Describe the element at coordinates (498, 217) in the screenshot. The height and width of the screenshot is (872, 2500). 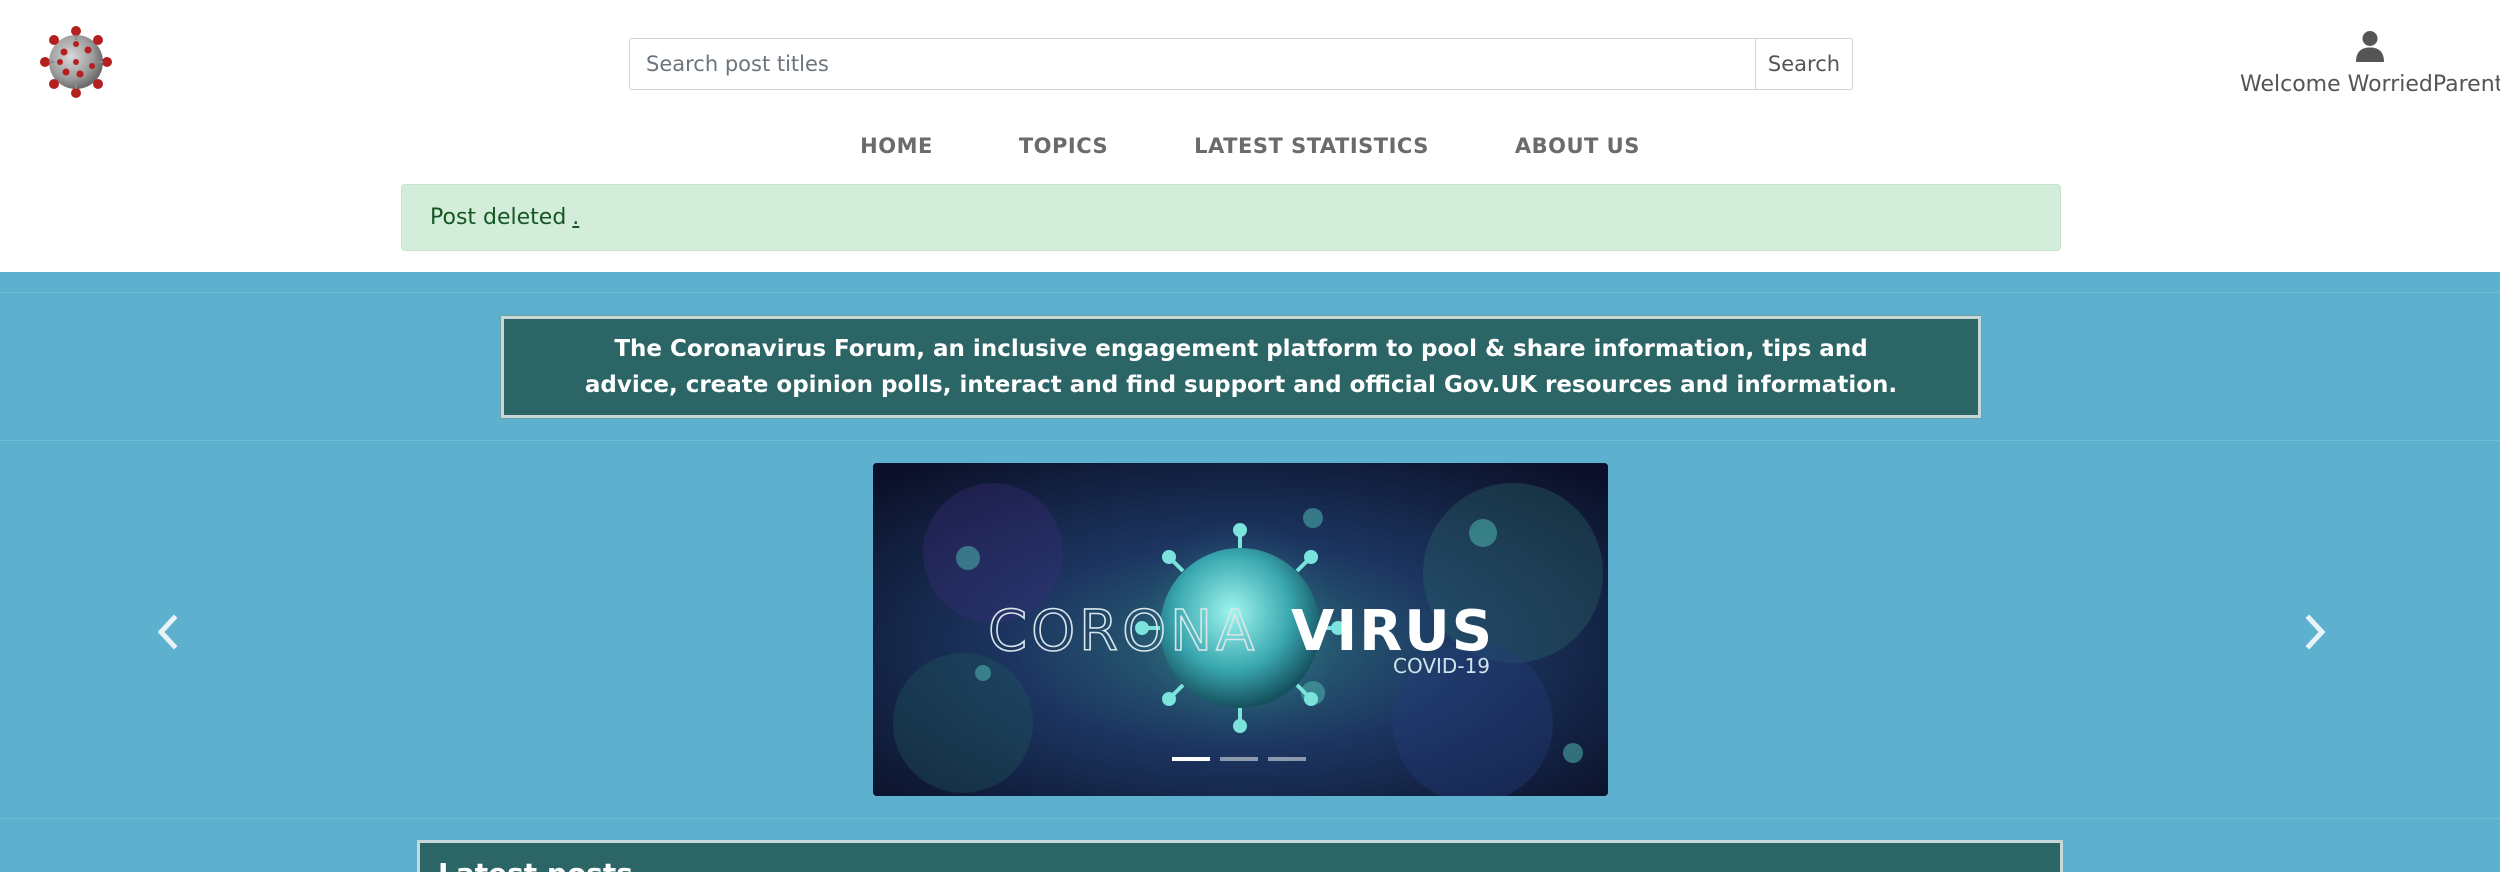
I see `alert-message: Post deleted` at that location.